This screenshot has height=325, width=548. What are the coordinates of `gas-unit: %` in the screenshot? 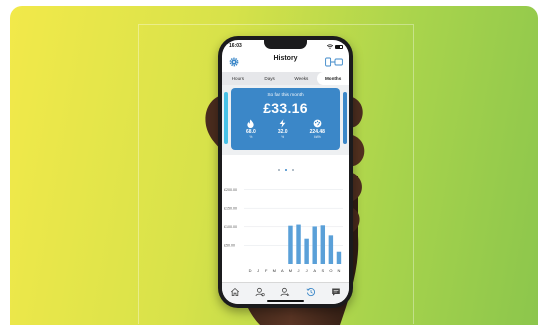 It's located at (251, 137).